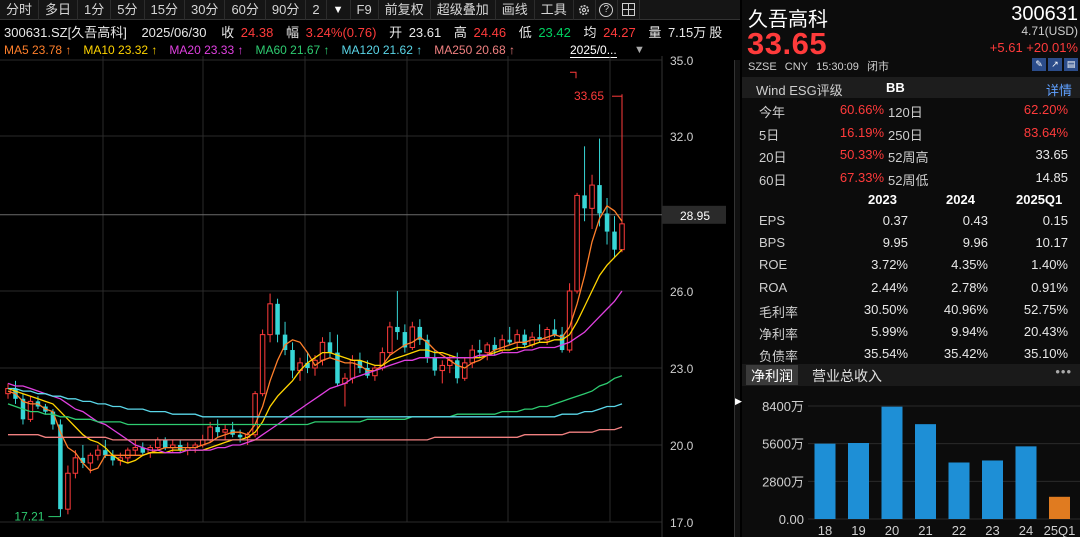 Image resolution: width=1080 pixels, height=537 pixels. Describe the element at coordinates (965, 354) in the screenshot. I see `fin-value: 35.42%` at that location.